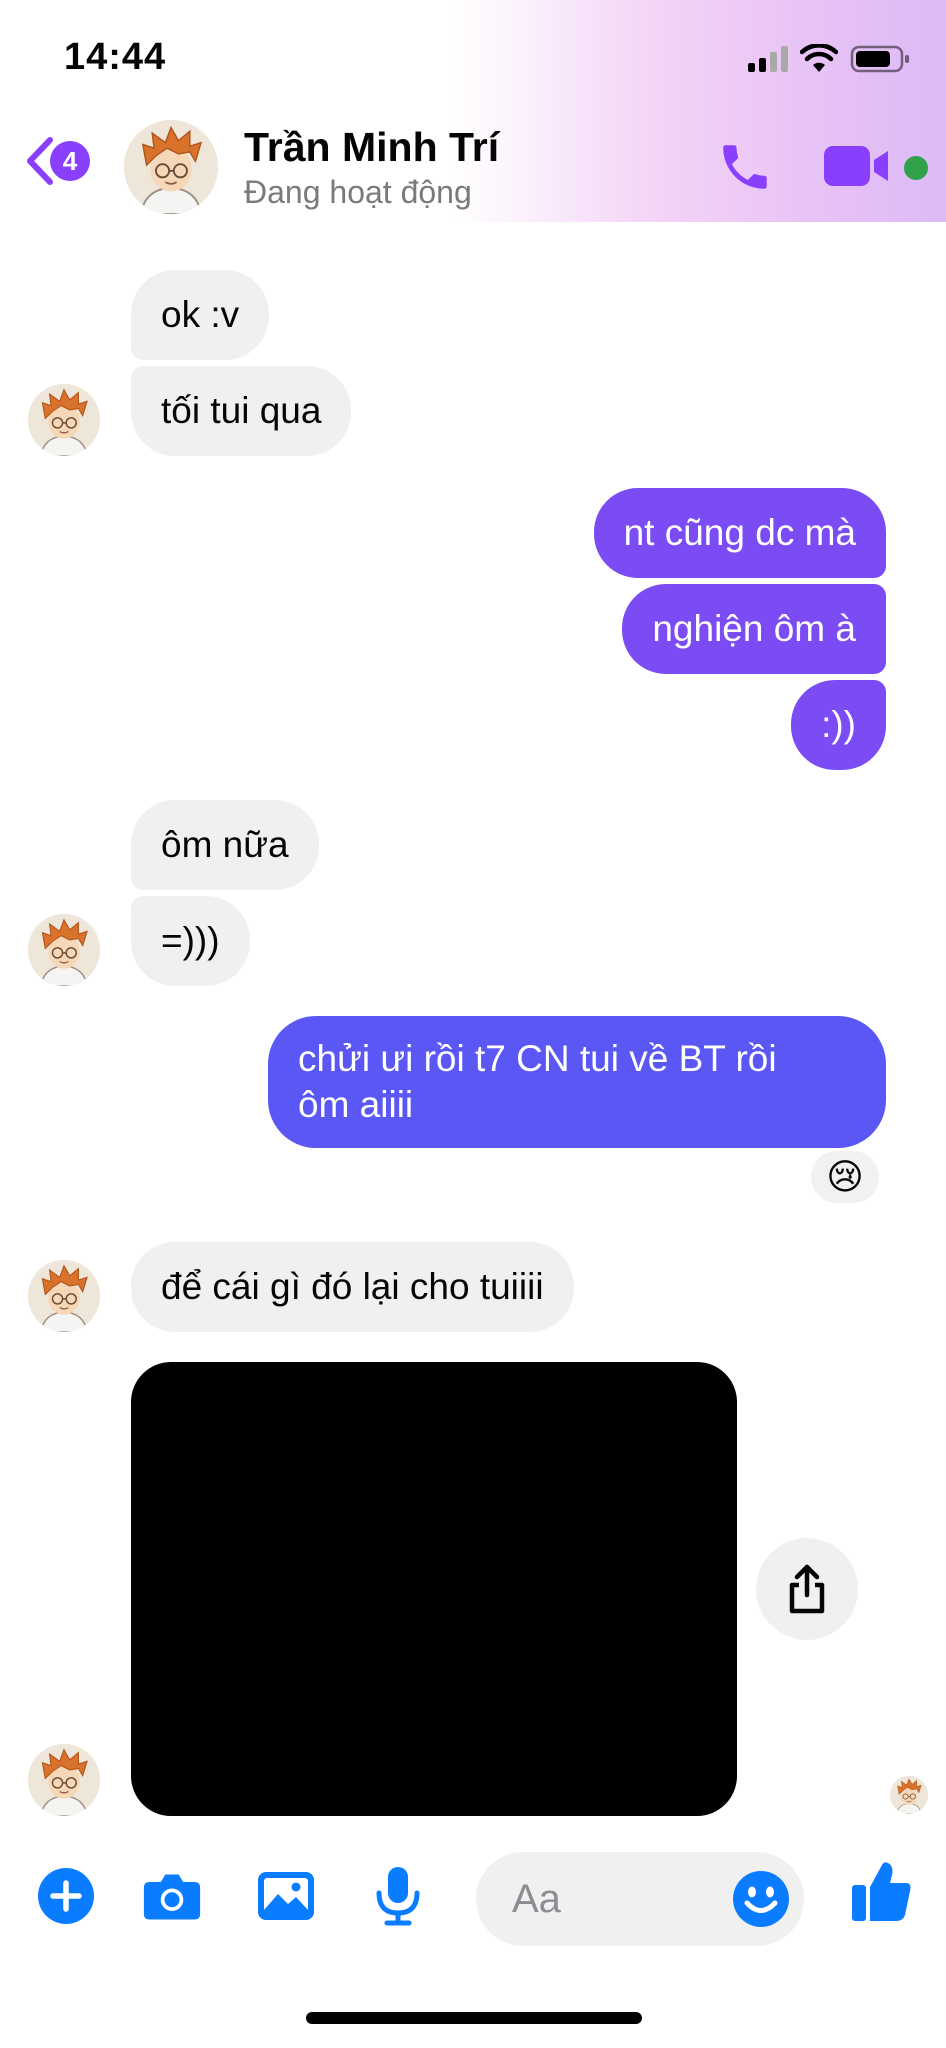 This screenshot has width=946, height=2048. I want to click on phone-icon, so click(745, 167).